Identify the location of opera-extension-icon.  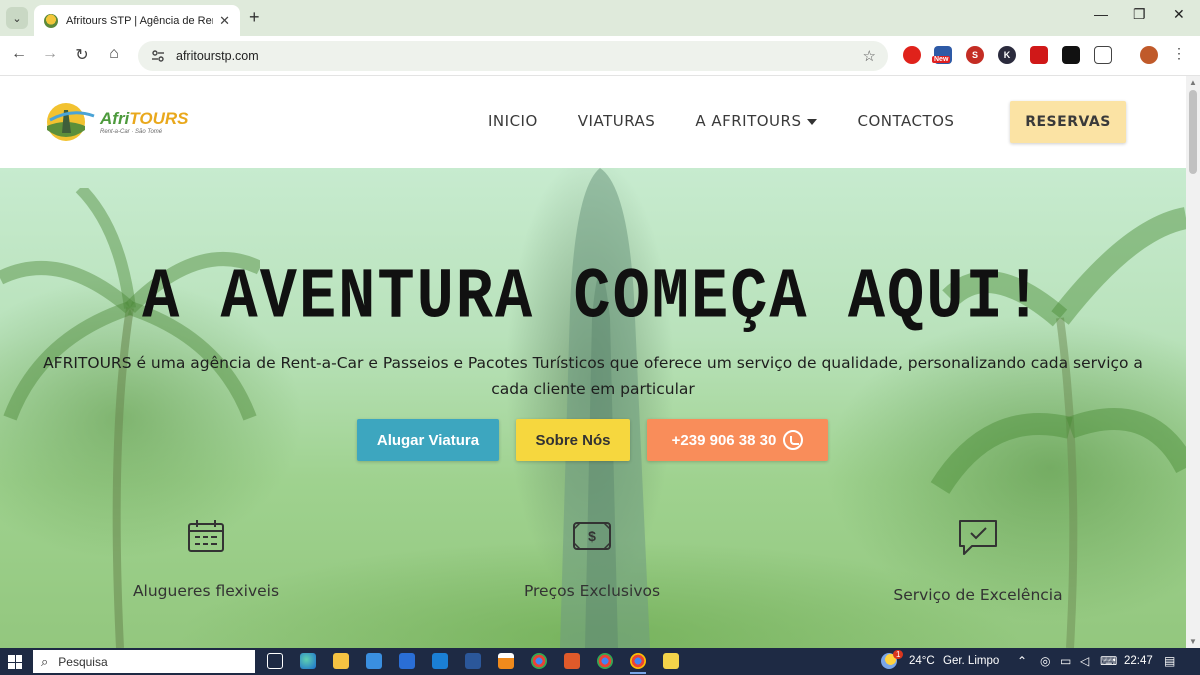
(912, 55).